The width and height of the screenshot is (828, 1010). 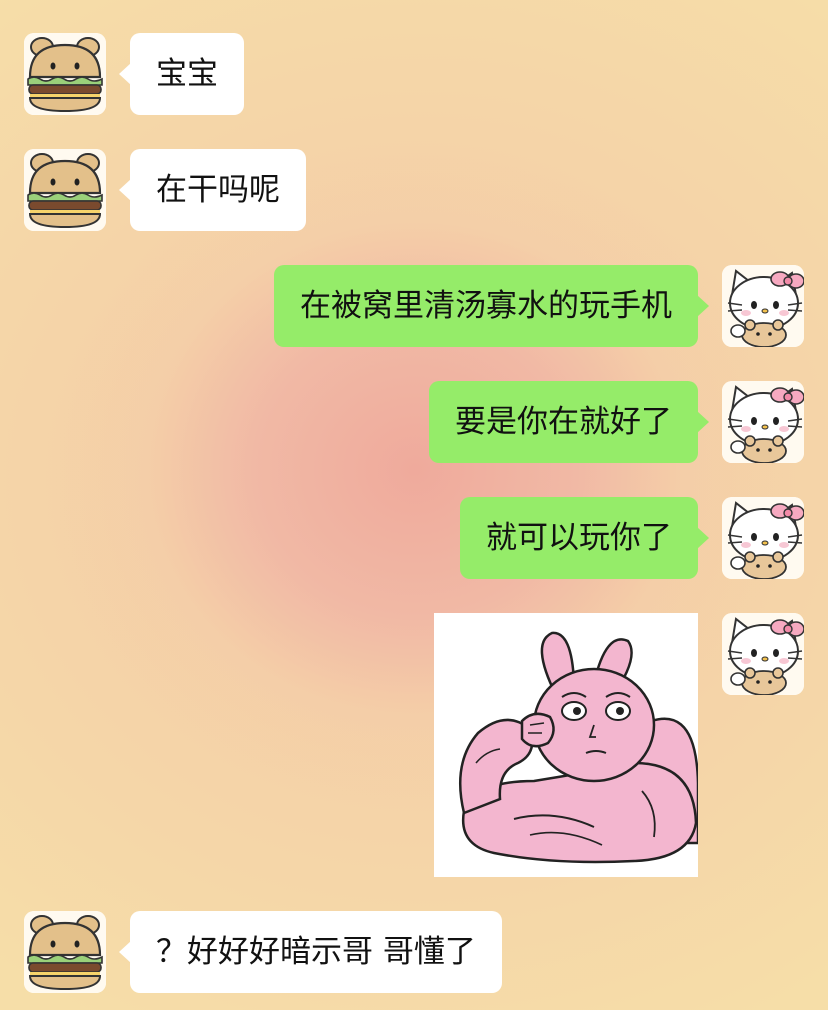 I want to click on message-text: 要是你在就好了, so click(x=563, y=422).